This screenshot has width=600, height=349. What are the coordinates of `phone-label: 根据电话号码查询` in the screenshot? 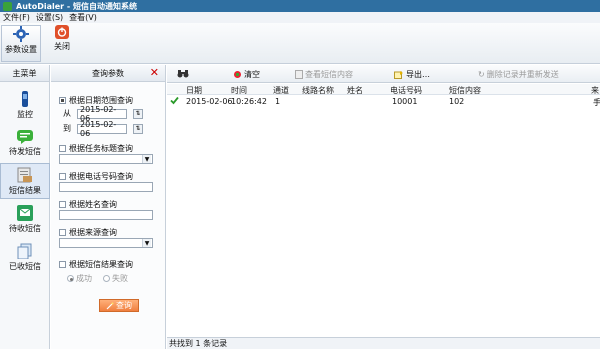 It's located at (101, 176).